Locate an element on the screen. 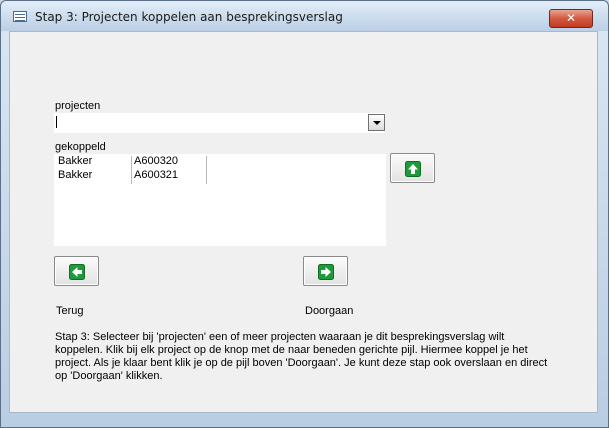  doorgaan-button is located at coordinates (325, 271).